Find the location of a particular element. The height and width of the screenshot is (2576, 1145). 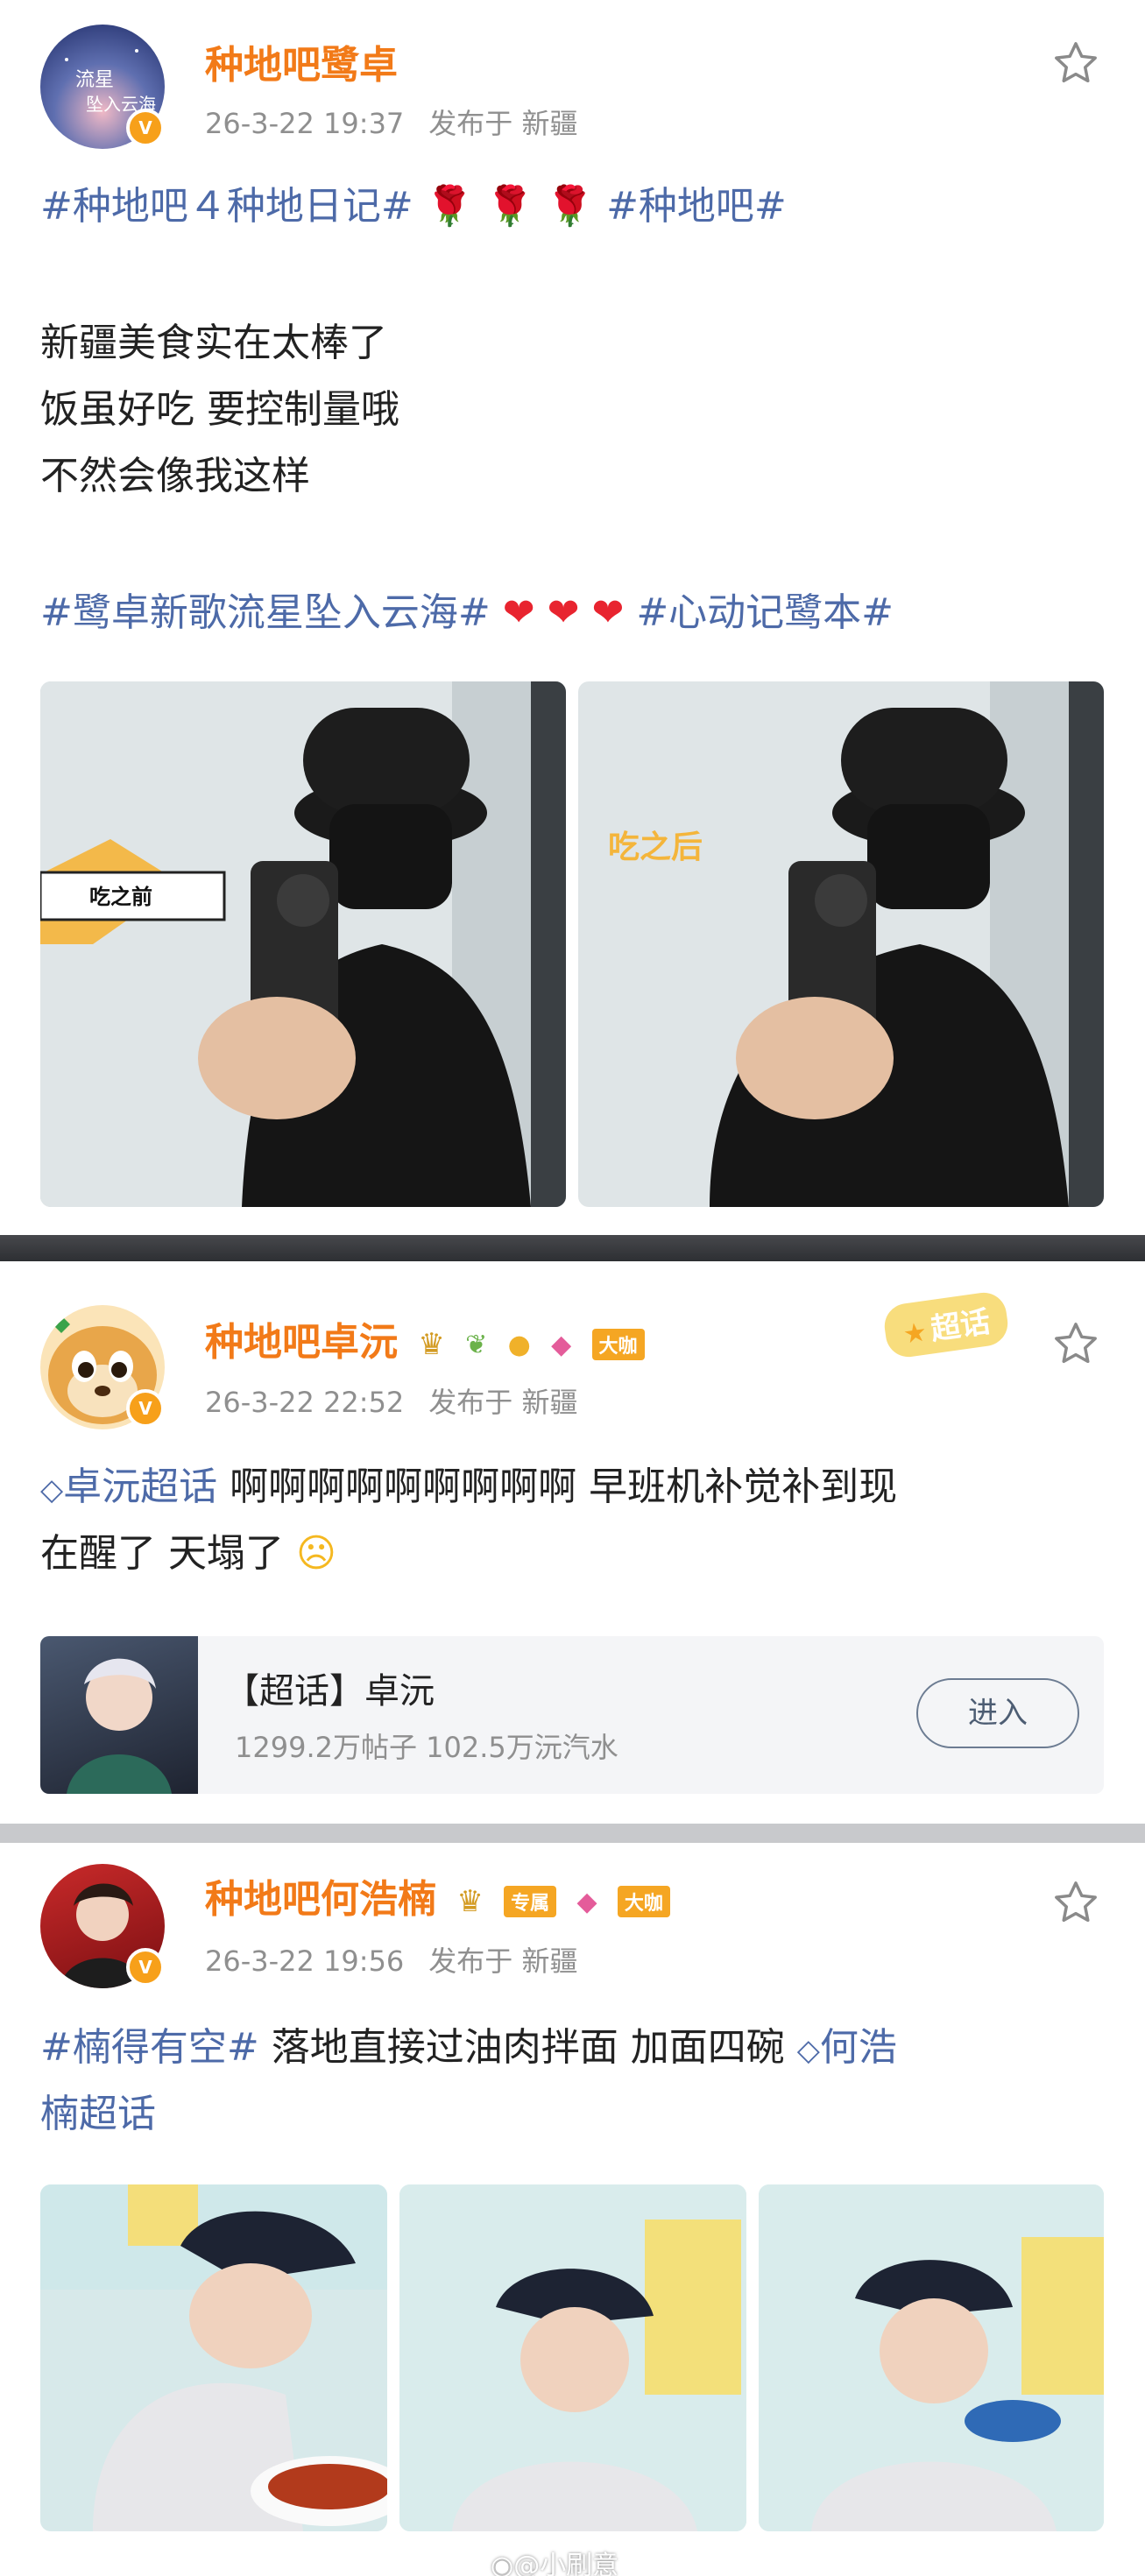

post-meta: 26-3-22 19:37 发布于 新疆 is located at coordinates (403, 122).